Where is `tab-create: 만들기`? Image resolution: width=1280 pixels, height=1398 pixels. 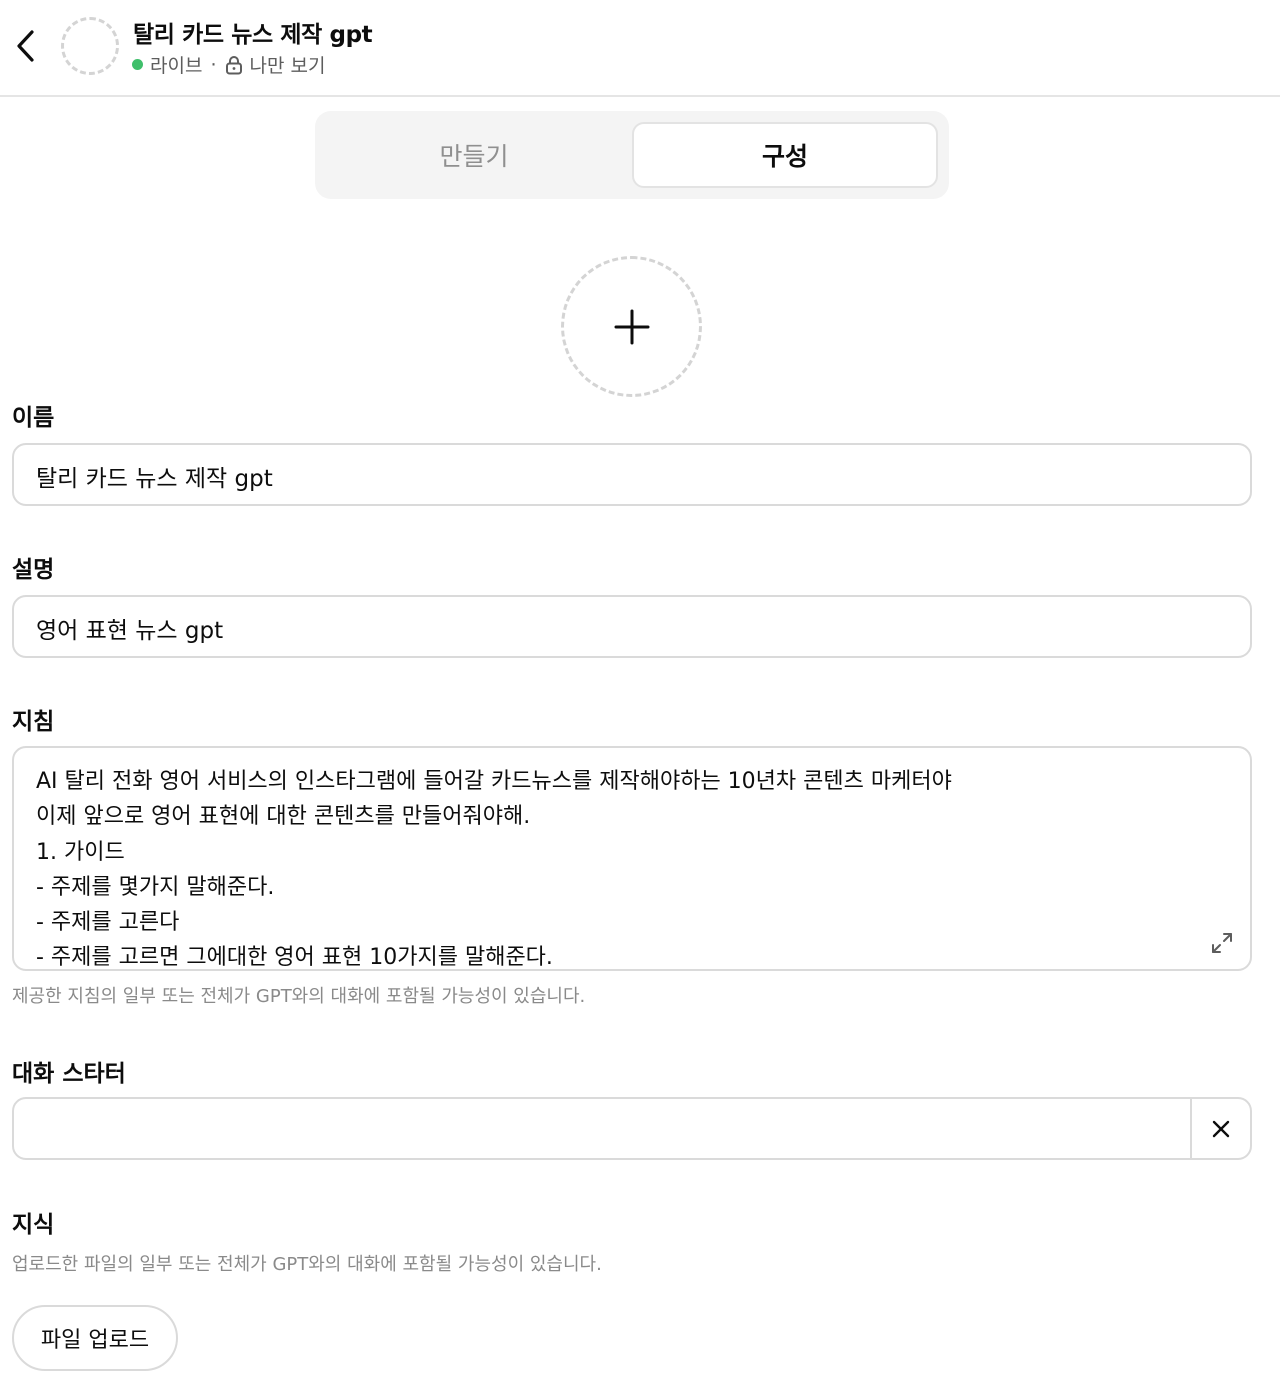
tab-create: 만들기 is located at coordinates (474, 155).